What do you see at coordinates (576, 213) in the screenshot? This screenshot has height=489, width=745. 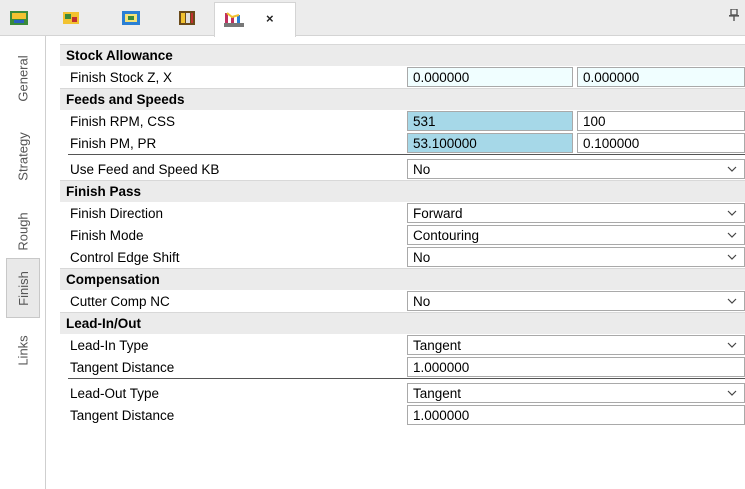 I see `finish-direction-select: Forward` at bounding box center [576, 213].